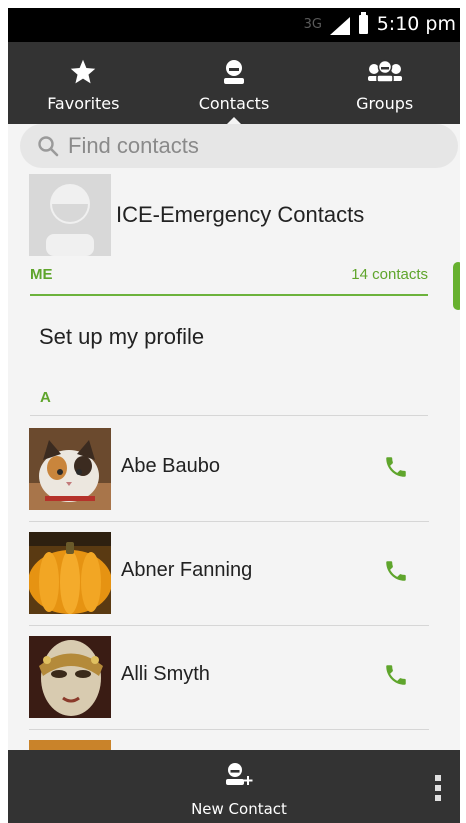  I want to click on contact-name: Abner Fanning, so click(187, 570).